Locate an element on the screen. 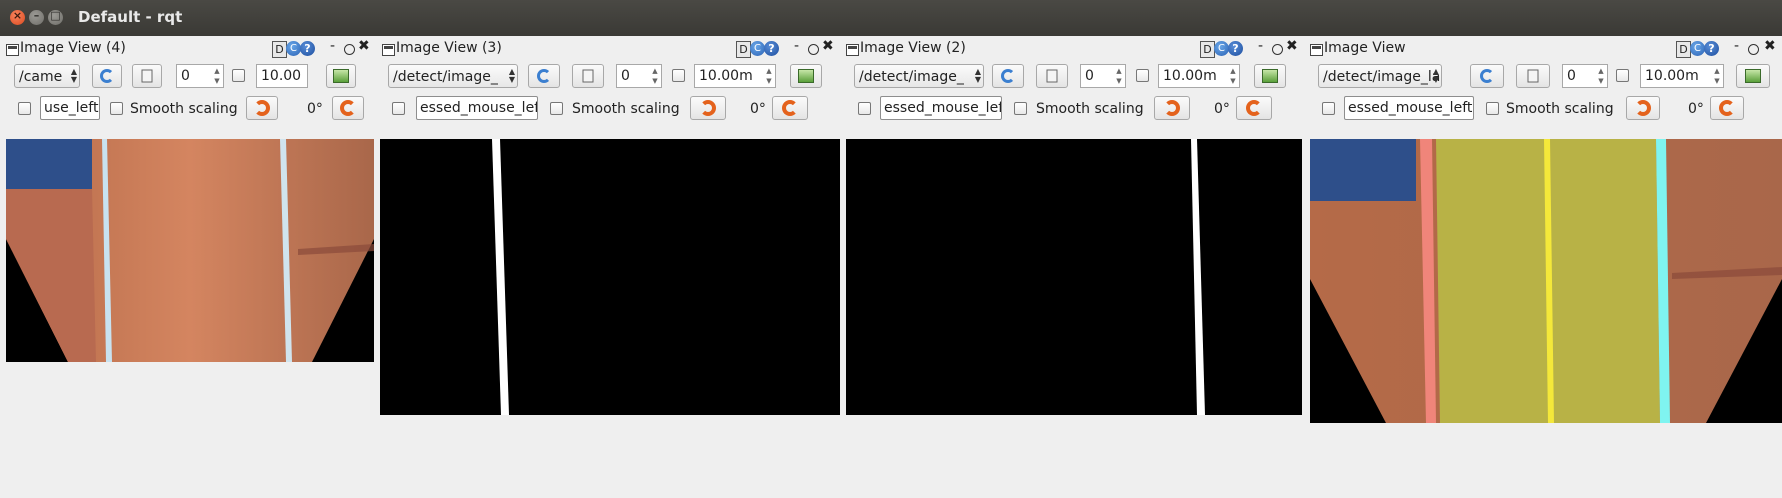 The image size is (1782, 498). topic-select: /detect/image_la ▲ ▼ is located at coordinates (1380, 76).